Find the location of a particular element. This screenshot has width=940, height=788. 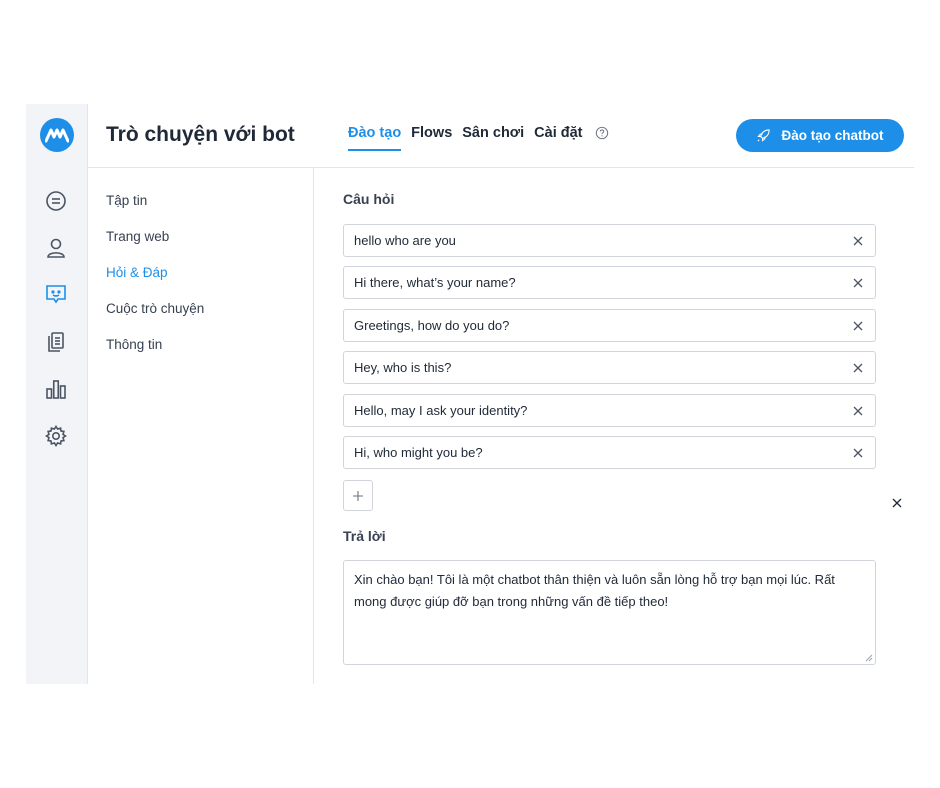

help-icon is located at coordinates (602, 133).